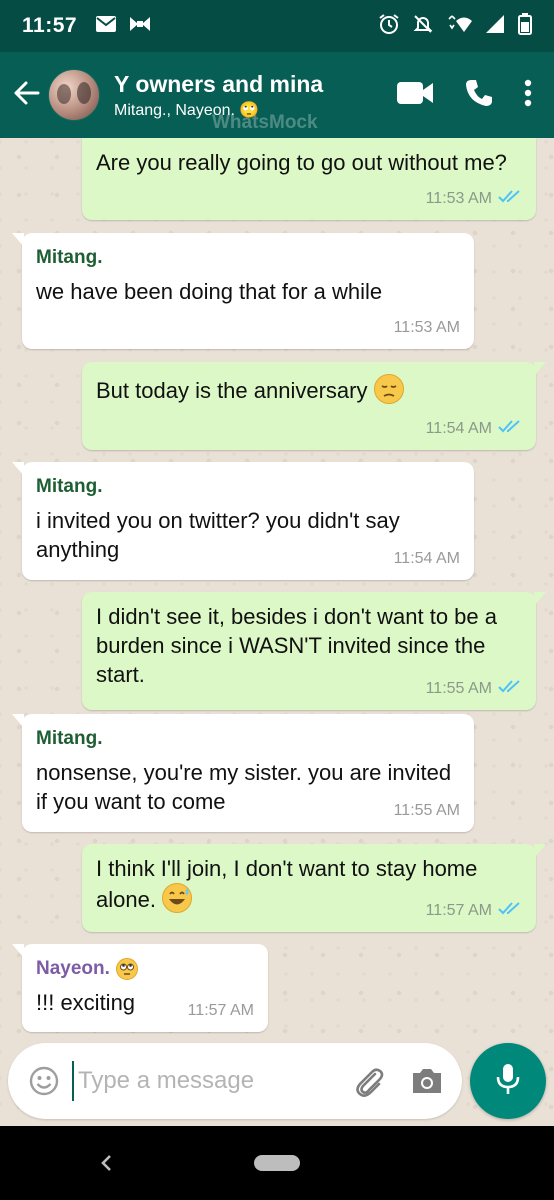  I want to click on header-actions, so click(464, 95).